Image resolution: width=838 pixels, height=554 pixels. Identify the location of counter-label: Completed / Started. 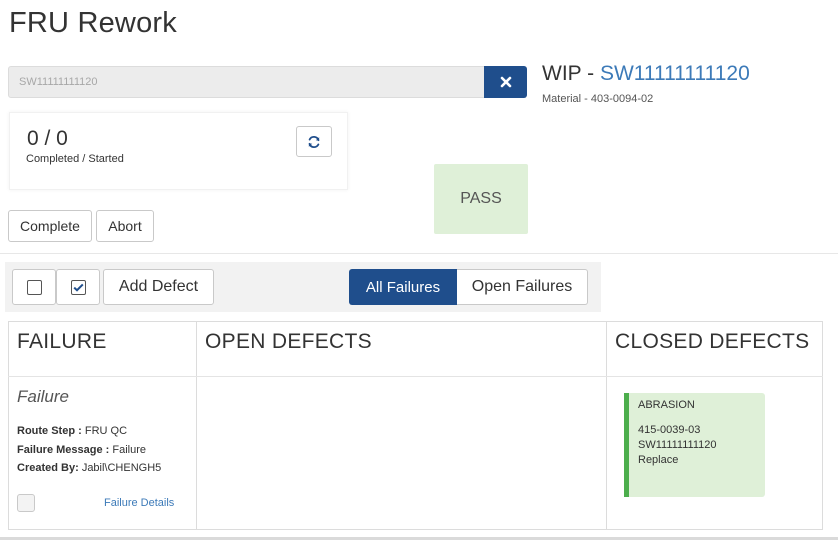
(75, 159).